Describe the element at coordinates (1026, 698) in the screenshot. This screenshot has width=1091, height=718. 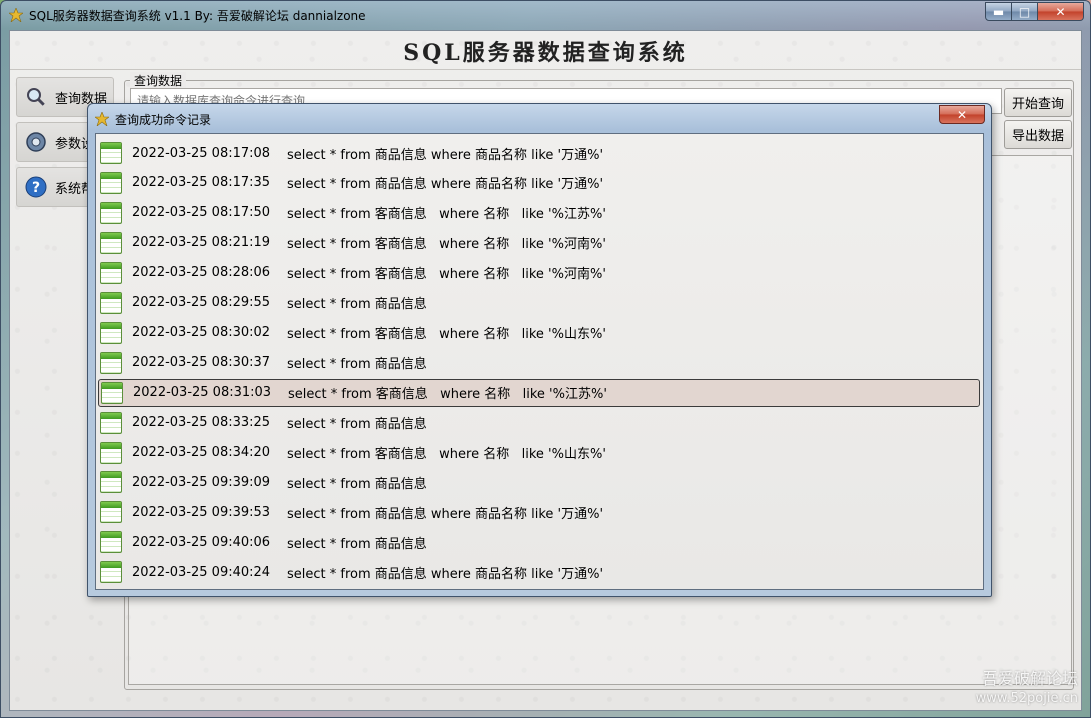
I see `watermark-url: www.52pojie.cn` at that location.